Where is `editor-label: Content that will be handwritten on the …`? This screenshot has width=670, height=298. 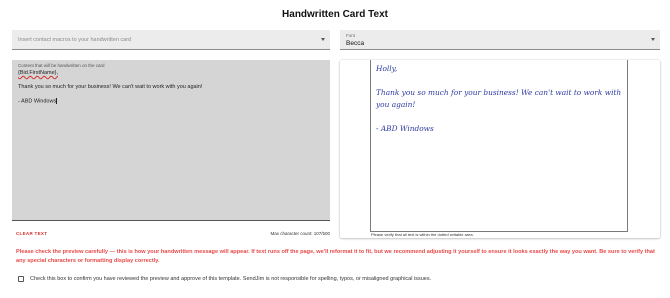
editor-label: Content that will be handwritten on the … is located at coordinates (61, 65).